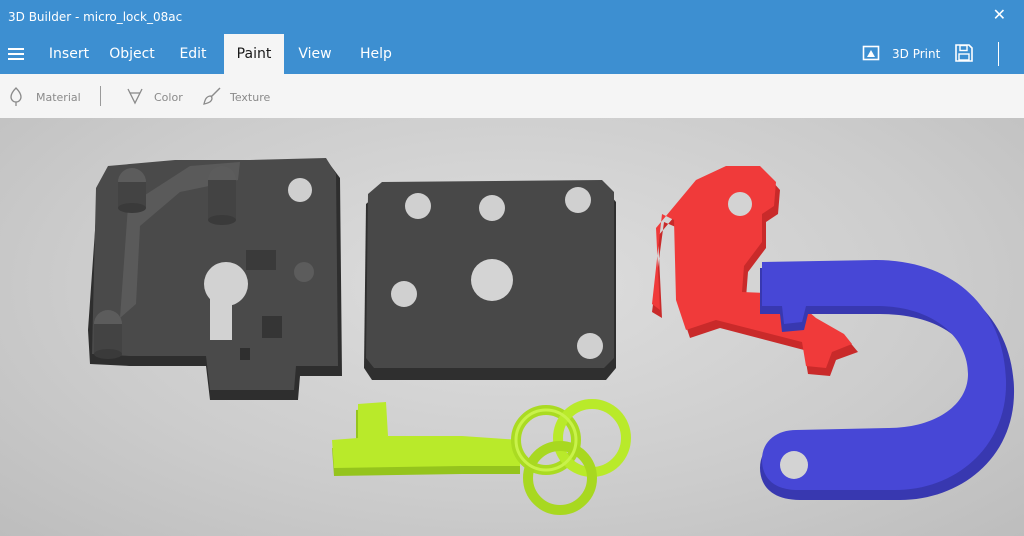  I want to click on menu-object: Object, so click(132, 54).